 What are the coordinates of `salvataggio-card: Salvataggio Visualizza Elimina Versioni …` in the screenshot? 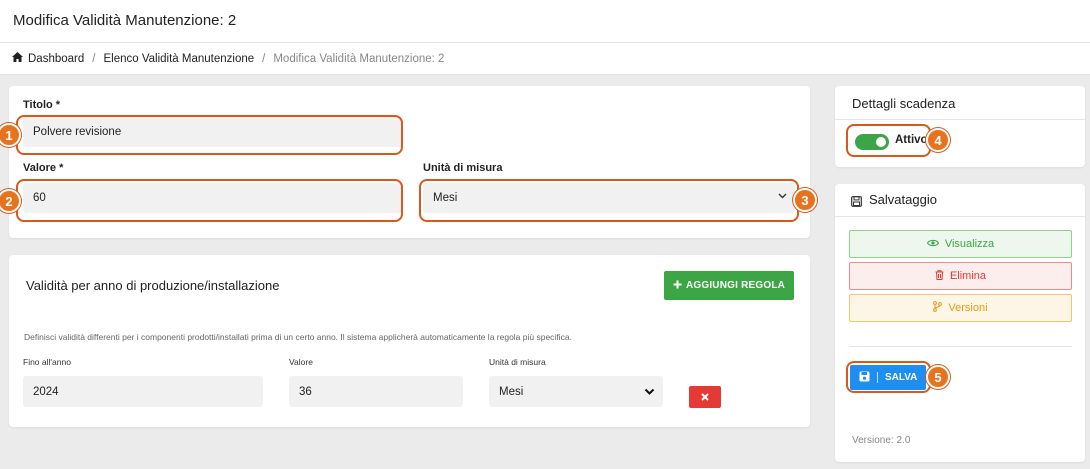 It's located at (960, 323).